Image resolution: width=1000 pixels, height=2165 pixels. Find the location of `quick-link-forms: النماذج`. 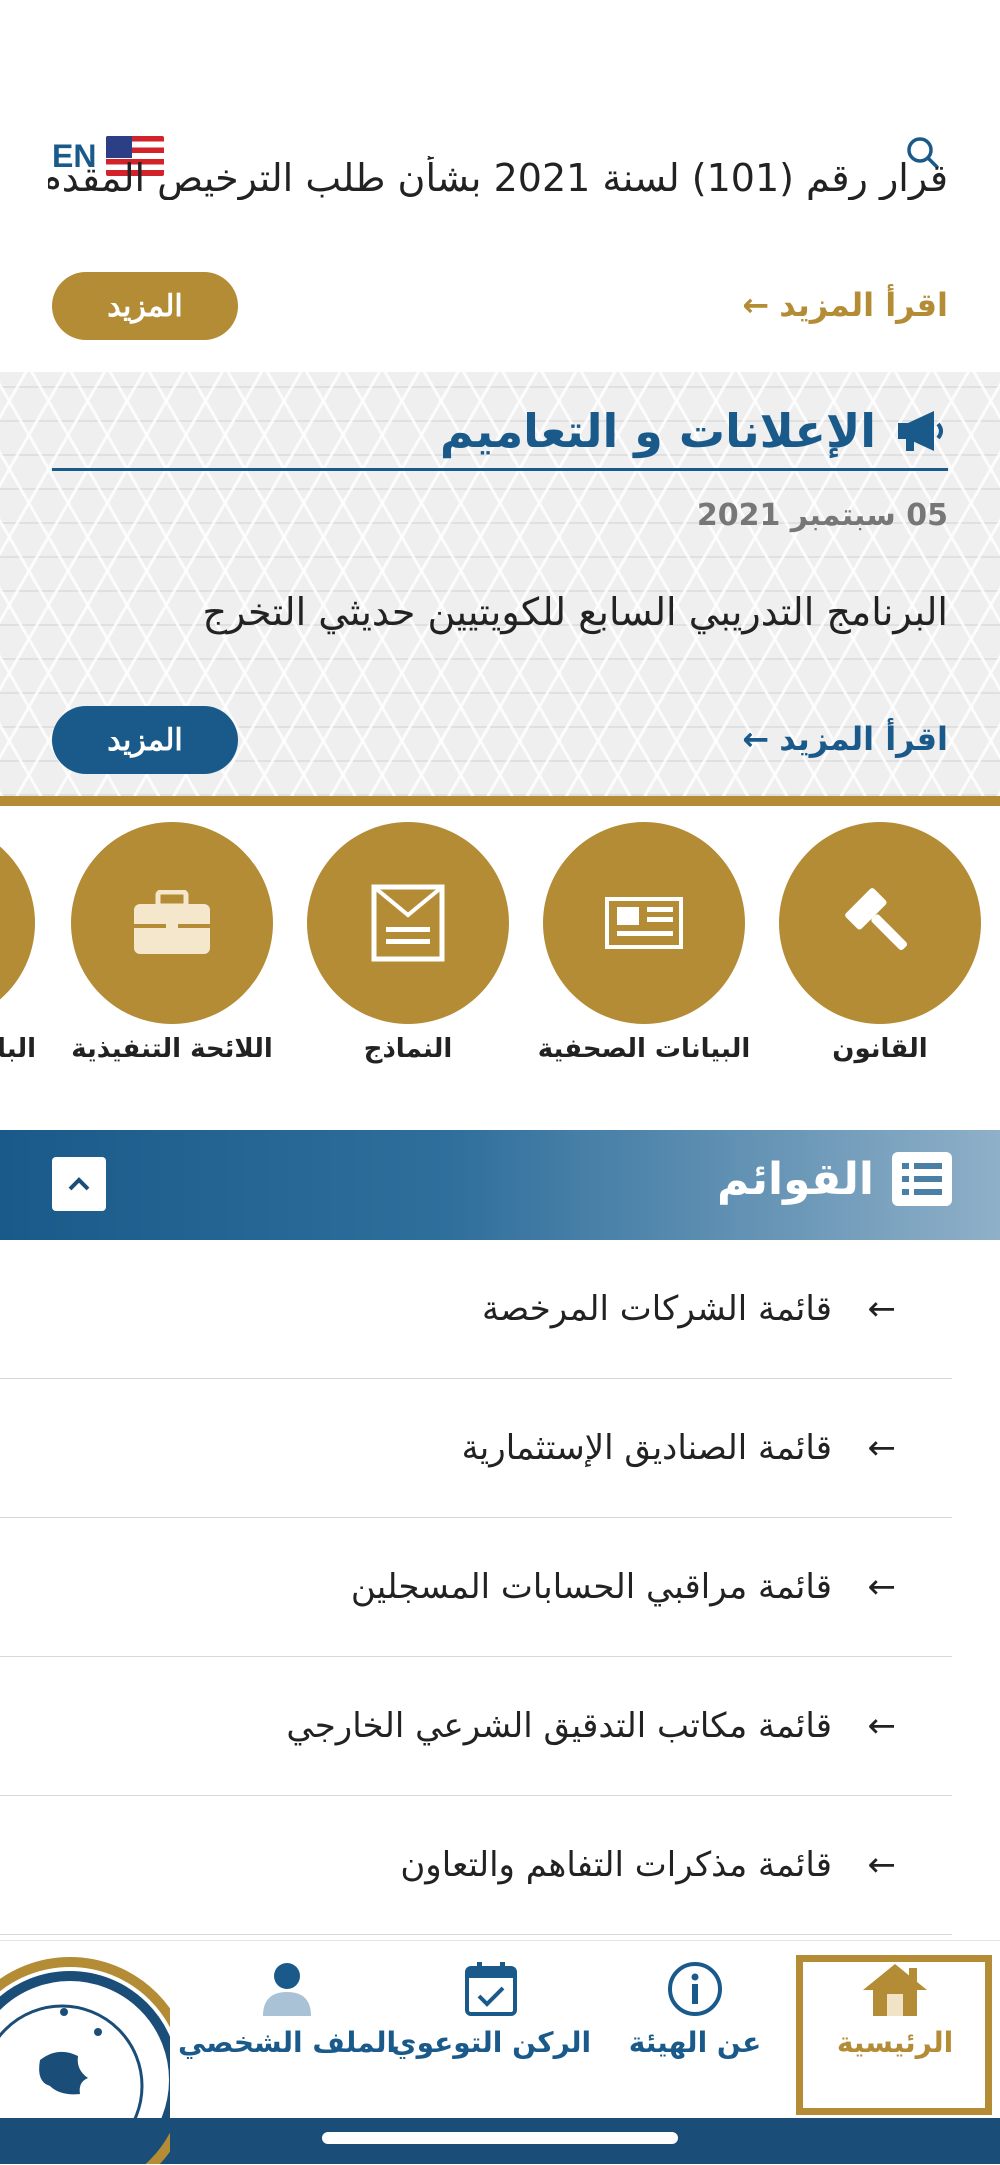

quick-link-forms: النماذج is located at coordinates (408, 943).